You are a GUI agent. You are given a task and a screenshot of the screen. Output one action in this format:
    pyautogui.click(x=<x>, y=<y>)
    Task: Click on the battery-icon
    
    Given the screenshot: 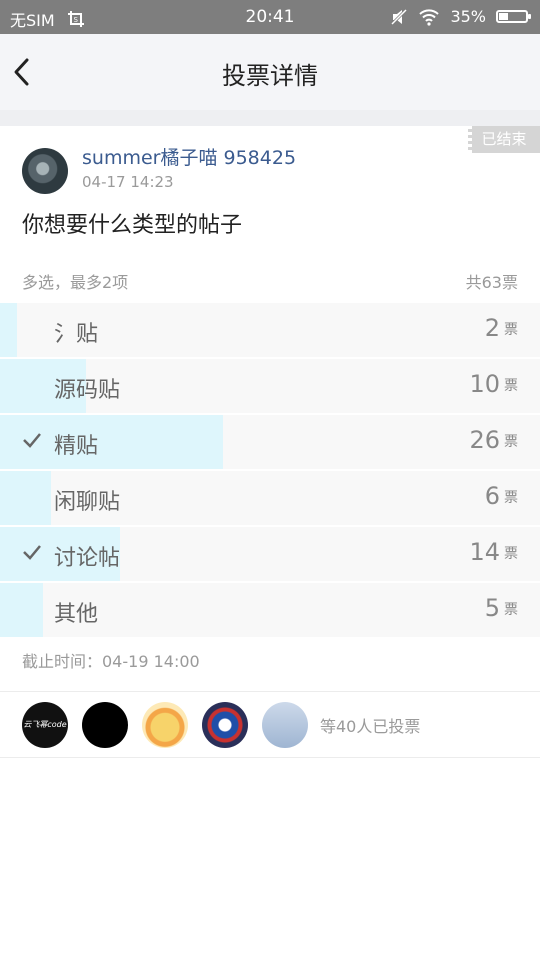 What is the action you would take?
    pyautogui.click(x=513, y=16)
    